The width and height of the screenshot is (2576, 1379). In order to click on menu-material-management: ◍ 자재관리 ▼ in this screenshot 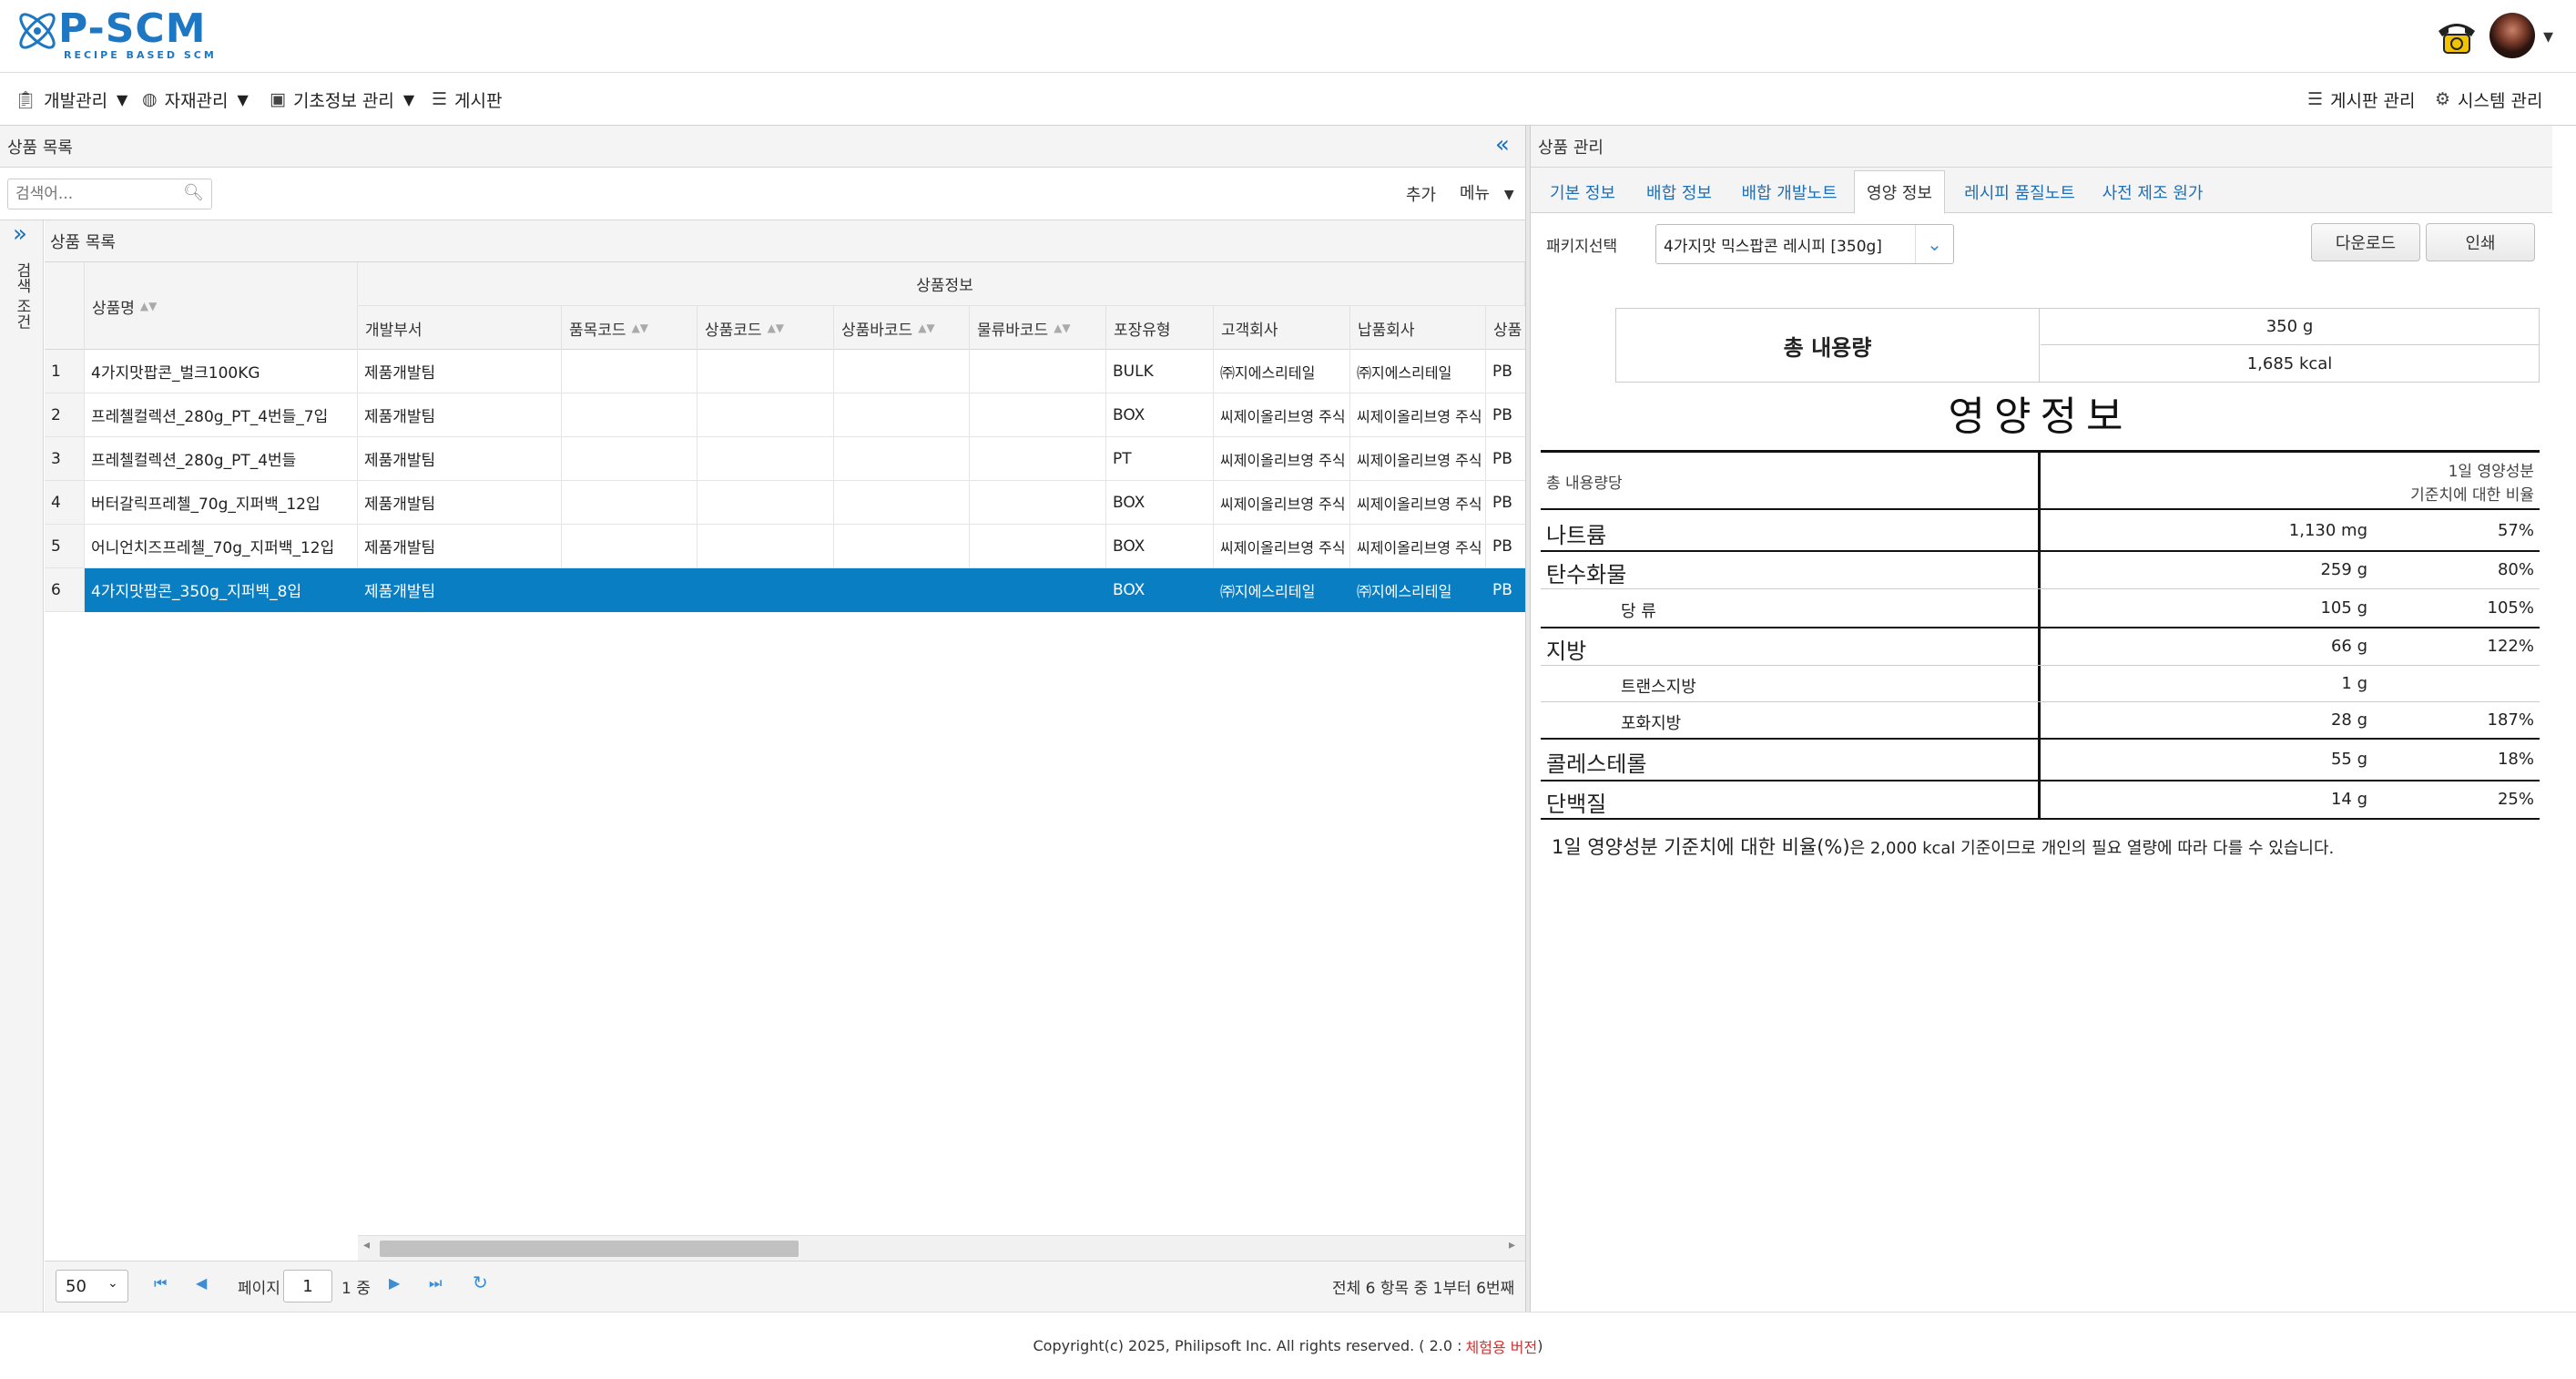, I will do `click(196, 100)`.